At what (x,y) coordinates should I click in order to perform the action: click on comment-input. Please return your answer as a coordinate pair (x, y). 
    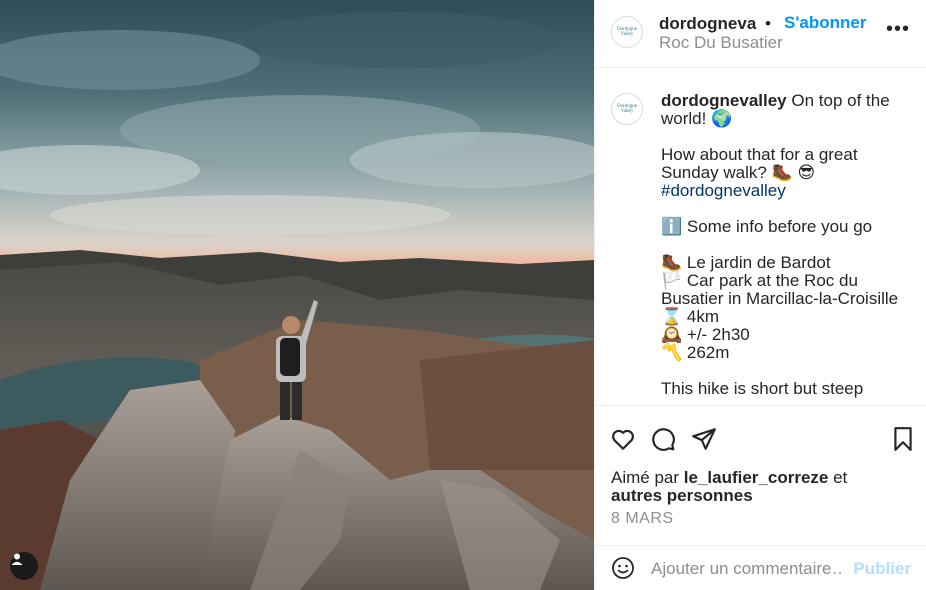
    Looking at the image, I should click on (746, 569).